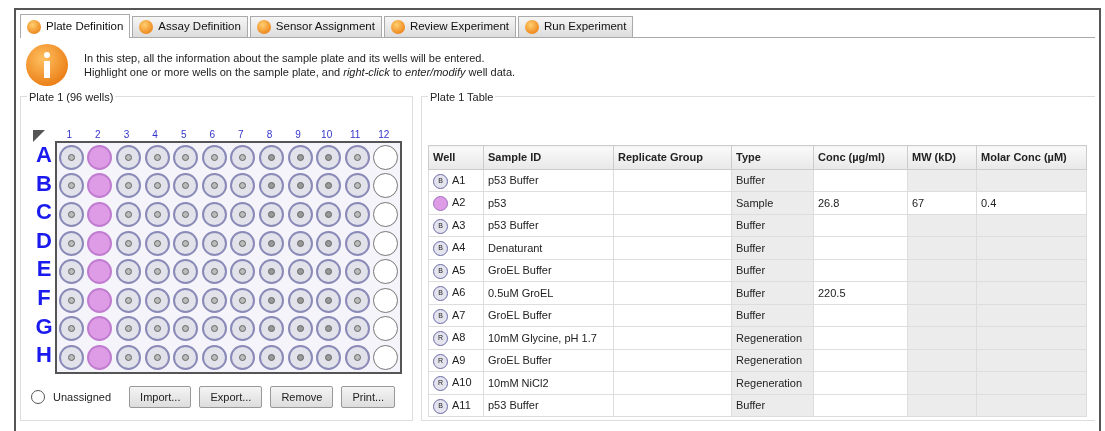 The height and width of the screenshot is (431, 1105). Describe the element at coordinates (190, 26) in the screenshot. I see `tab: Assay Definition` at that location.